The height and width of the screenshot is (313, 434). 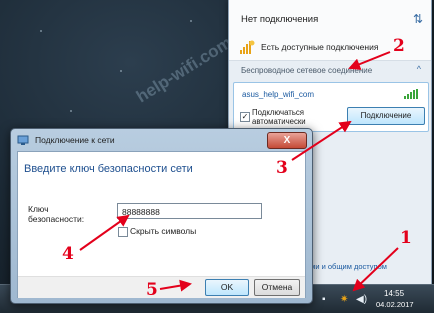 What do you see at coordinates (406, 238) in the screenshot?
I see `annotation-1: 1` at bounding box center [406, 238].